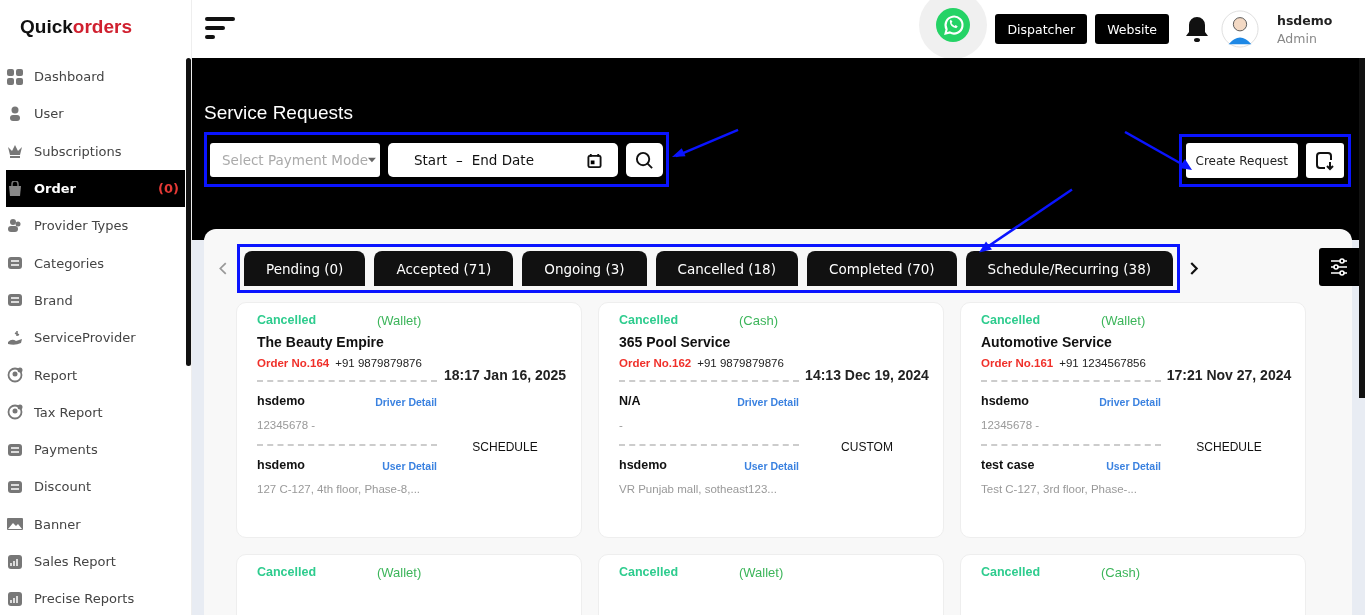  What do you see at coordinates (953, 25) in the screenshot?
I see `phone-bubble-icon` at bounding box center [953, 25].